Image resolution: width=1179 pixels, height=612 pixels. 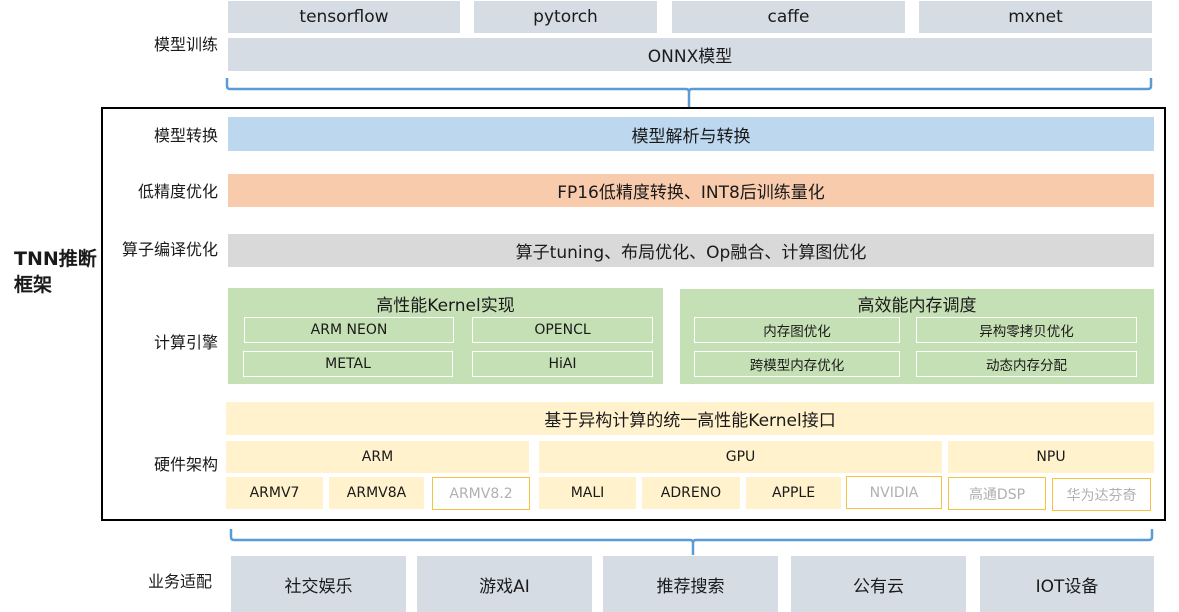 I want to click on hw-item-mali: MALI, so click(x=587, y=493).